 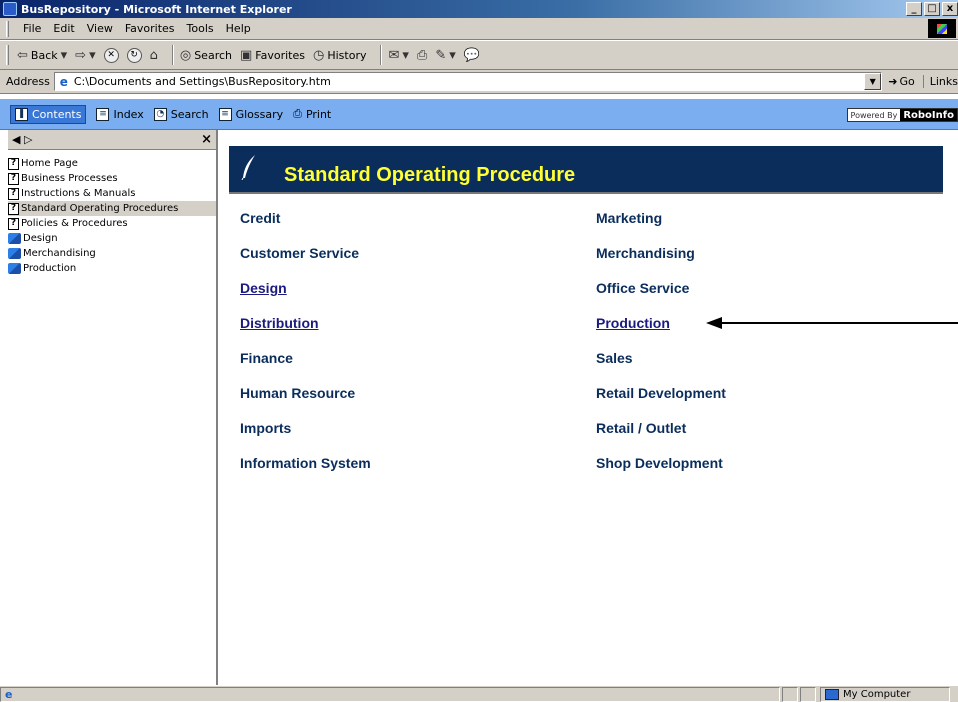 What do you see at coordinates (49, 163) in the screenshot?
I see `toc-item-label: Home Page` at bounding box center [49, 163].